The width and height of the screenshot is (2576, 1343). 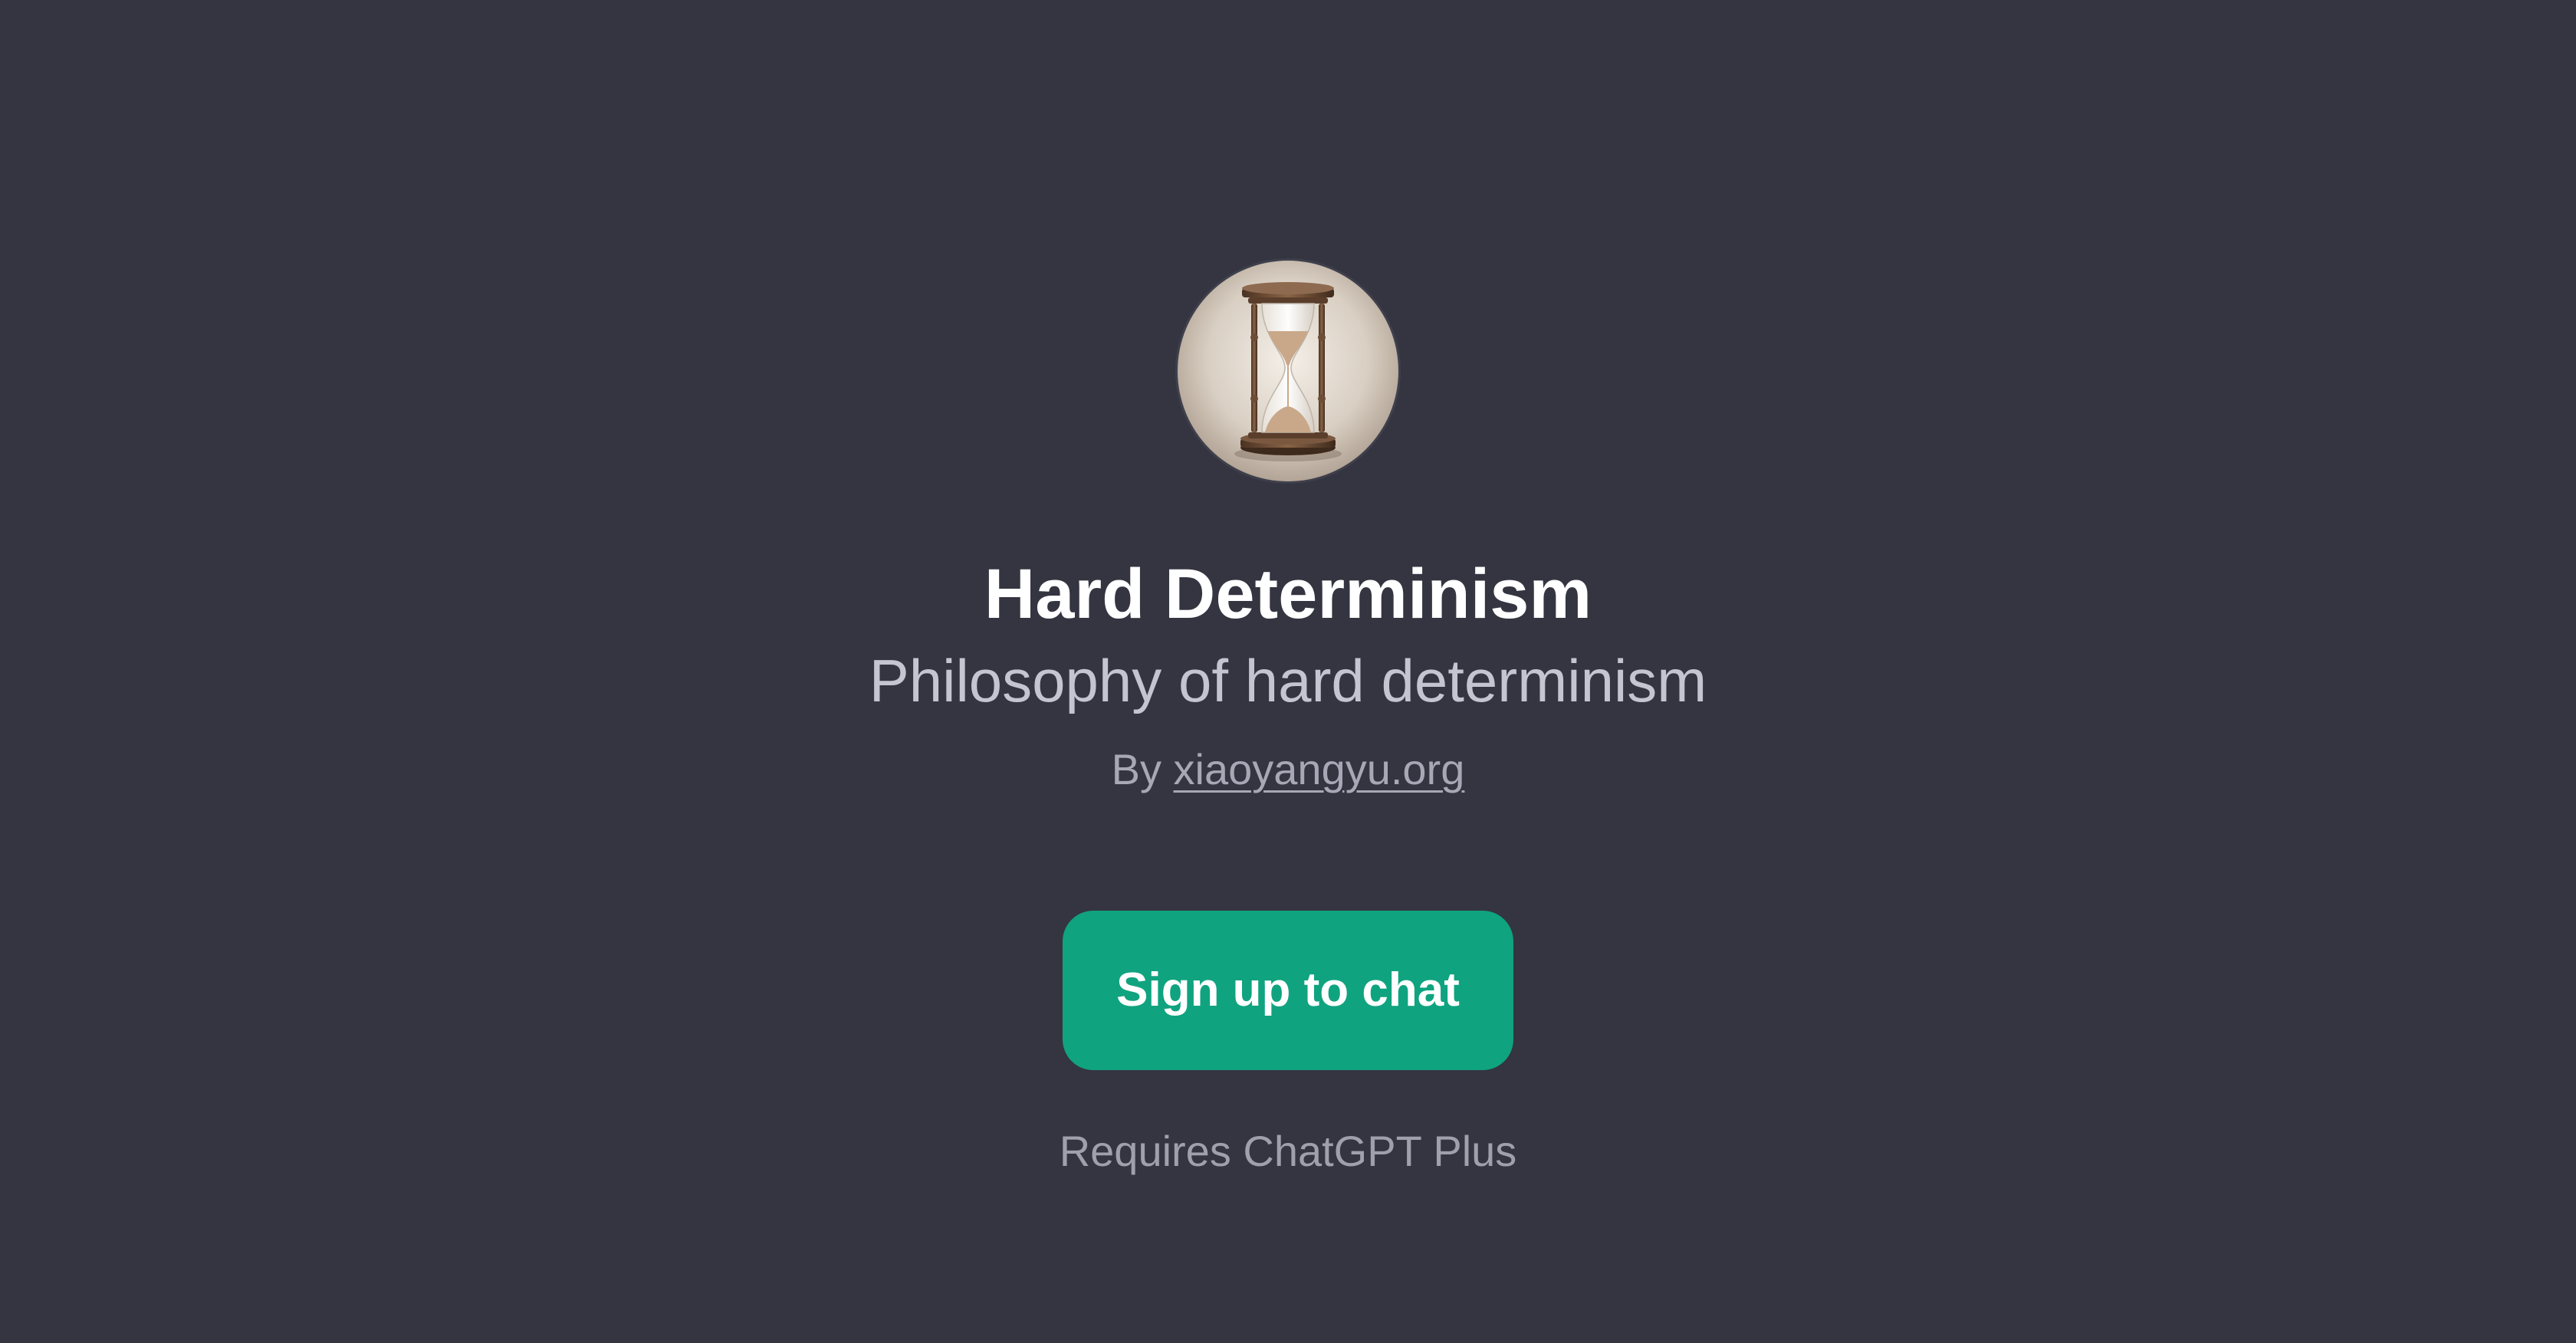 I want to click on gpt-avatar, so click(x=1288, y=371).